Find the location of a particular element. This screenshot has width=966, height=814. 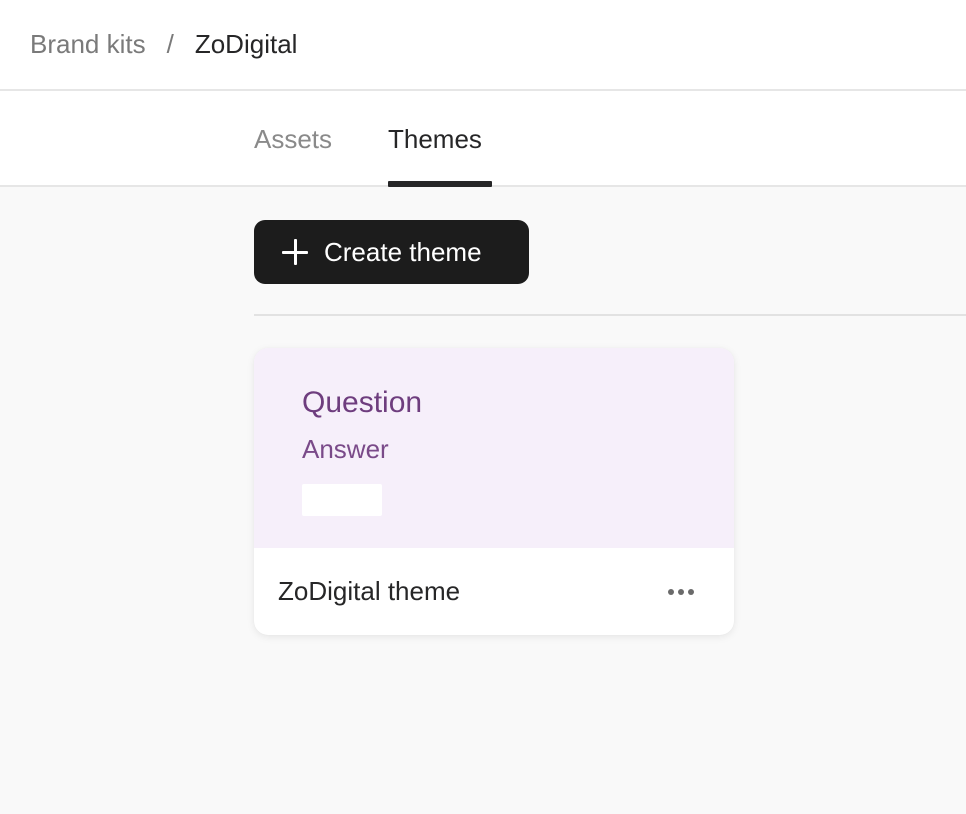

create-theme-button: Create theme is located at coordinates (391, 252).